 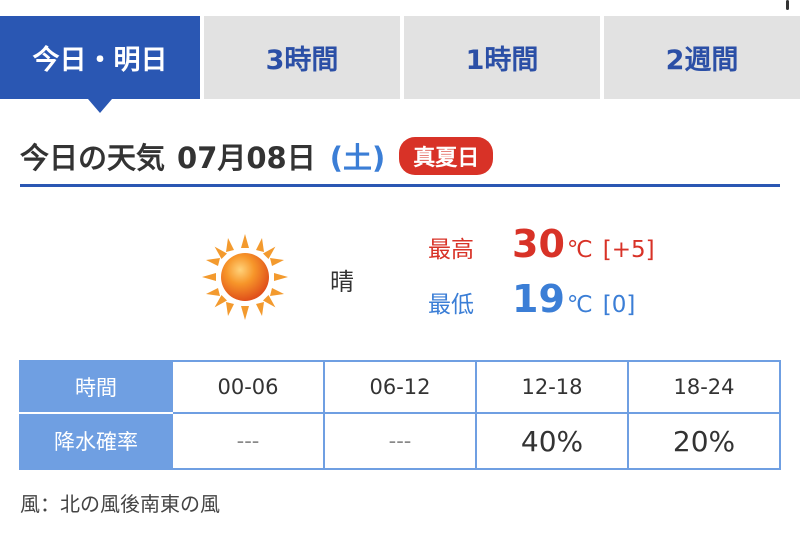 I want to click on period-cell: 06-12, so click(x=400, y=387).